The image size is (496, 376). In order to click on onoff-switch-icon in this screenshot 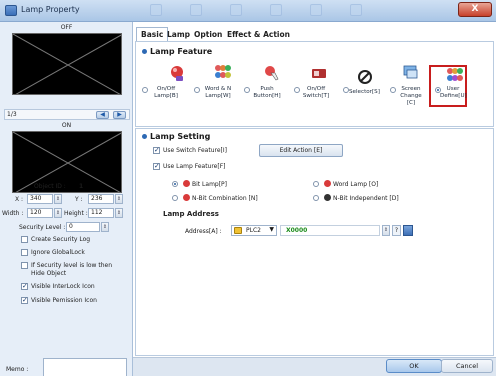, I will do `click(319, 73)`.